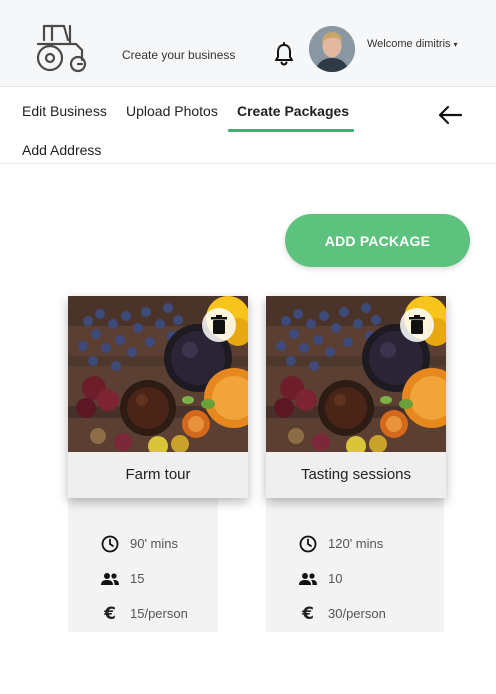 This screenshot has width=496, height=694. What do you see at coordinates (293, 111) in the screenshot?
I see `tab-create-packages: Create Packages` at bounding box center [293, 111].